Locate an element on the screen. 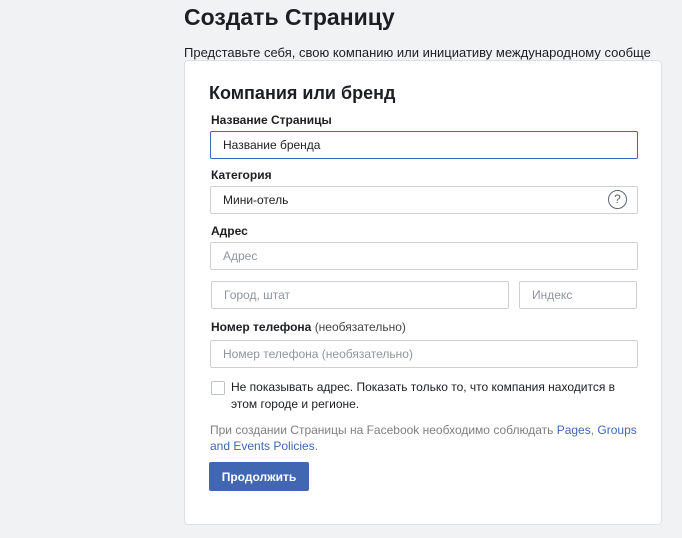 The width and height of the screenshot is (682, 538). address-input is located at coordinates (424, 256).